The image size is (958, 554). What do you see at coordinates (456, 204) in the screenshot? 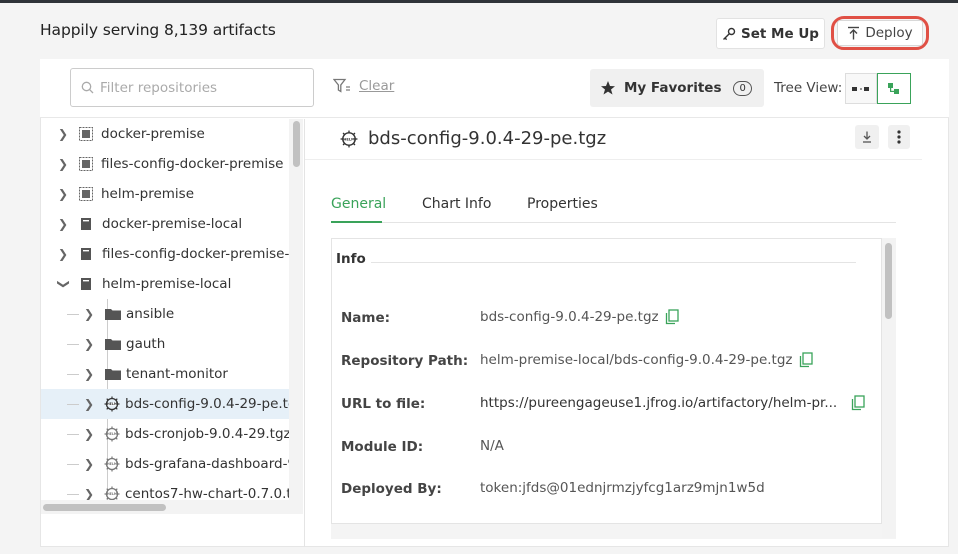
I see `tab-chart-info: Chart Info` at bounding box center [456, 204].